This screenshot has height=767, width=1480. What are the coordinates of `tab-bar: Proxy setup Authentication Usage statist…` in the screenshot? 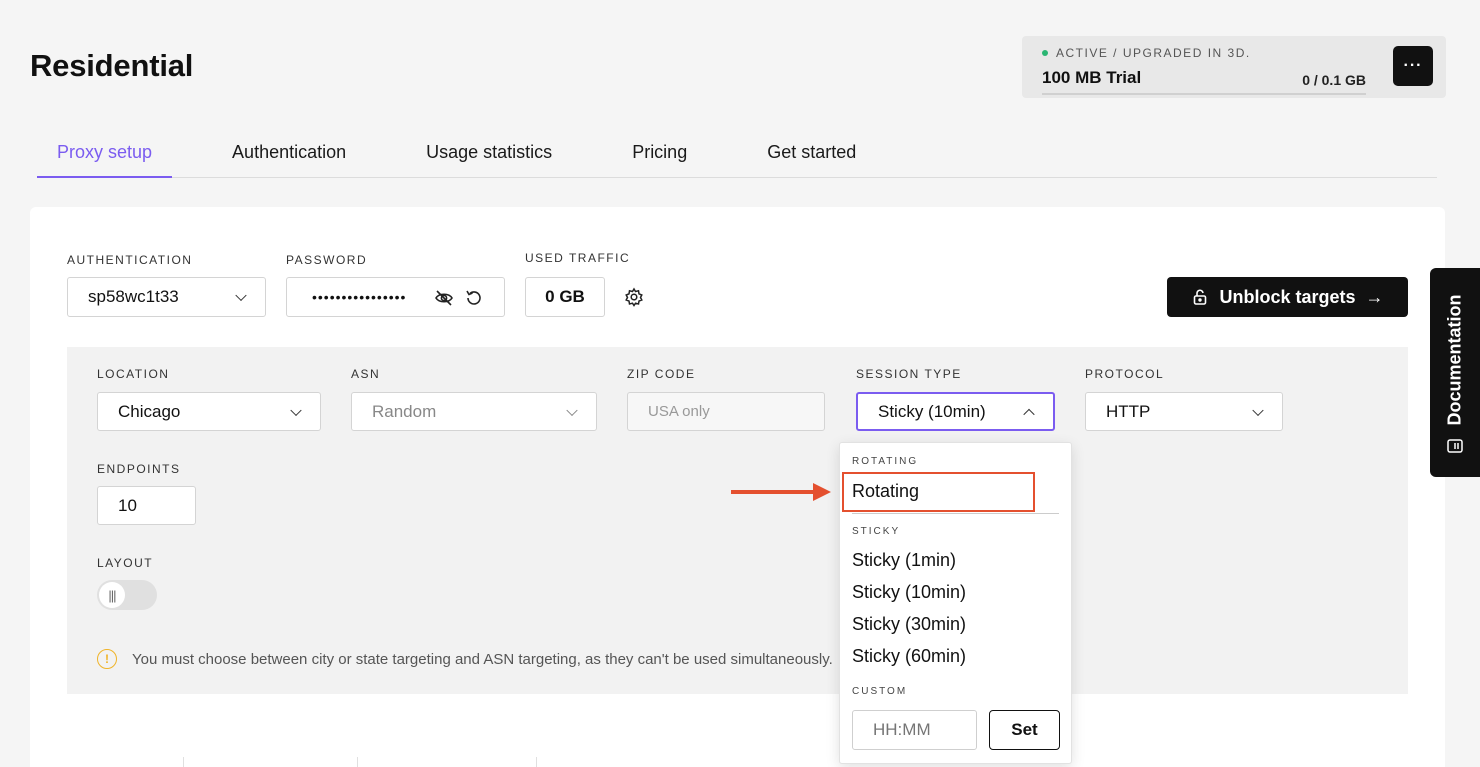 It's located at (737, 154).